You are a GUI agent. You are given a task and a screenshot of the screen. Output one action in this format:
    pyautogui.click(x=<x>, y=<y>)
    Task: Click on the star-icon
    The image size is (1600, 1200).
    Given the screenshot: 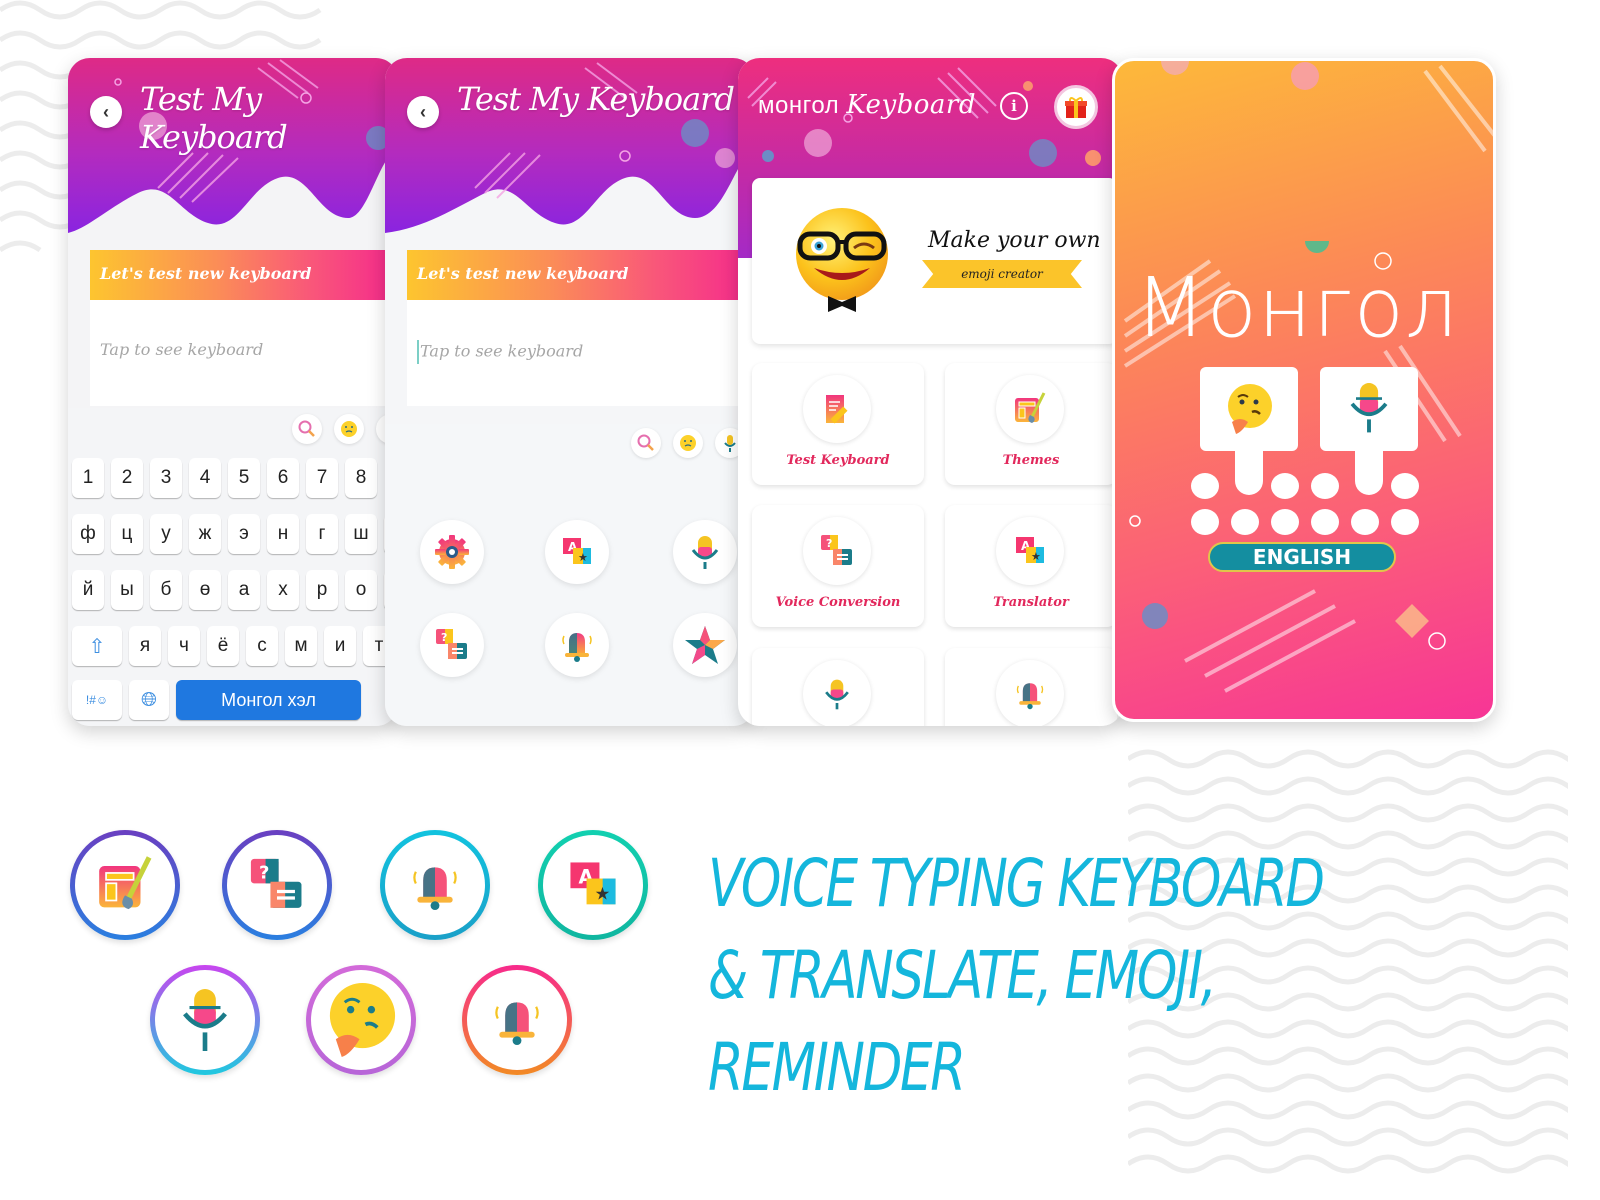 What is the action you would take?
    pyautogui.click(x=705, y=645)
    